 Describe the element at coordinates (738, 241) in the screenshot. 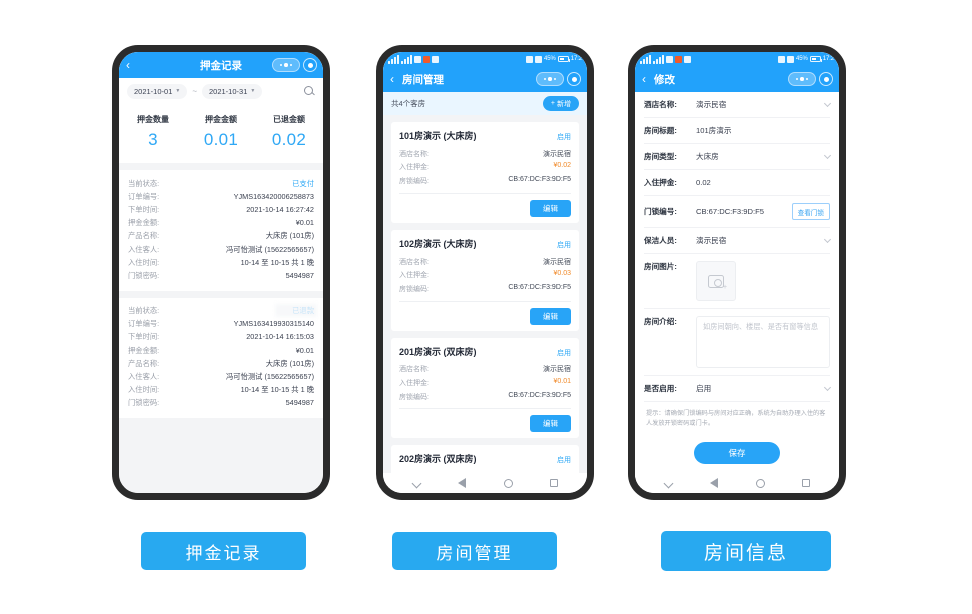

I see `field-cleaner: 保洁人员: 演示民宿` at that location.